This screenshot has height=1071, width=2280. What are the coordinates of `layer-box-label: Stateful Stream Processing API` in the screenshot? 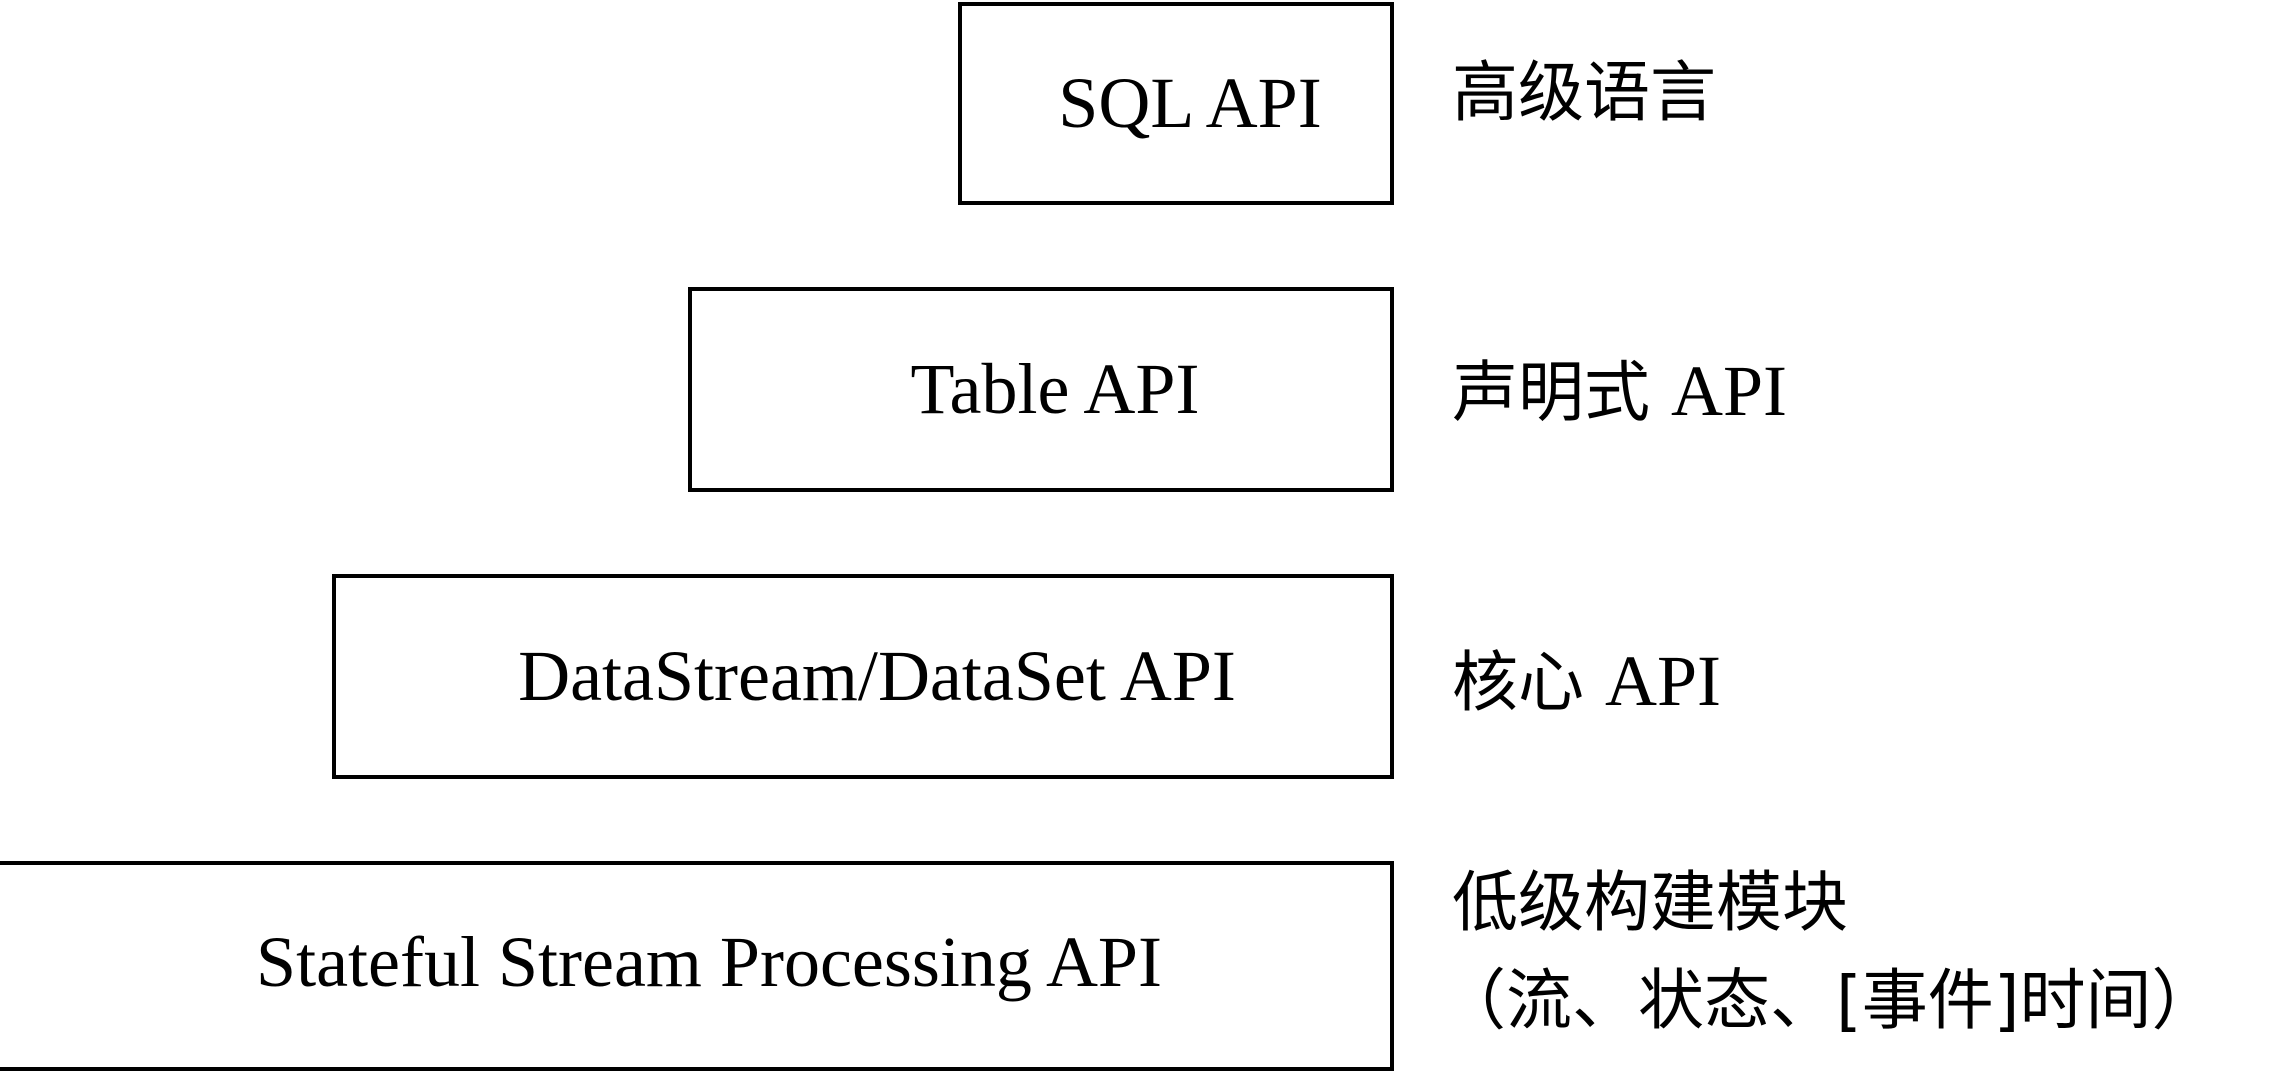 It's located at (709, 961).